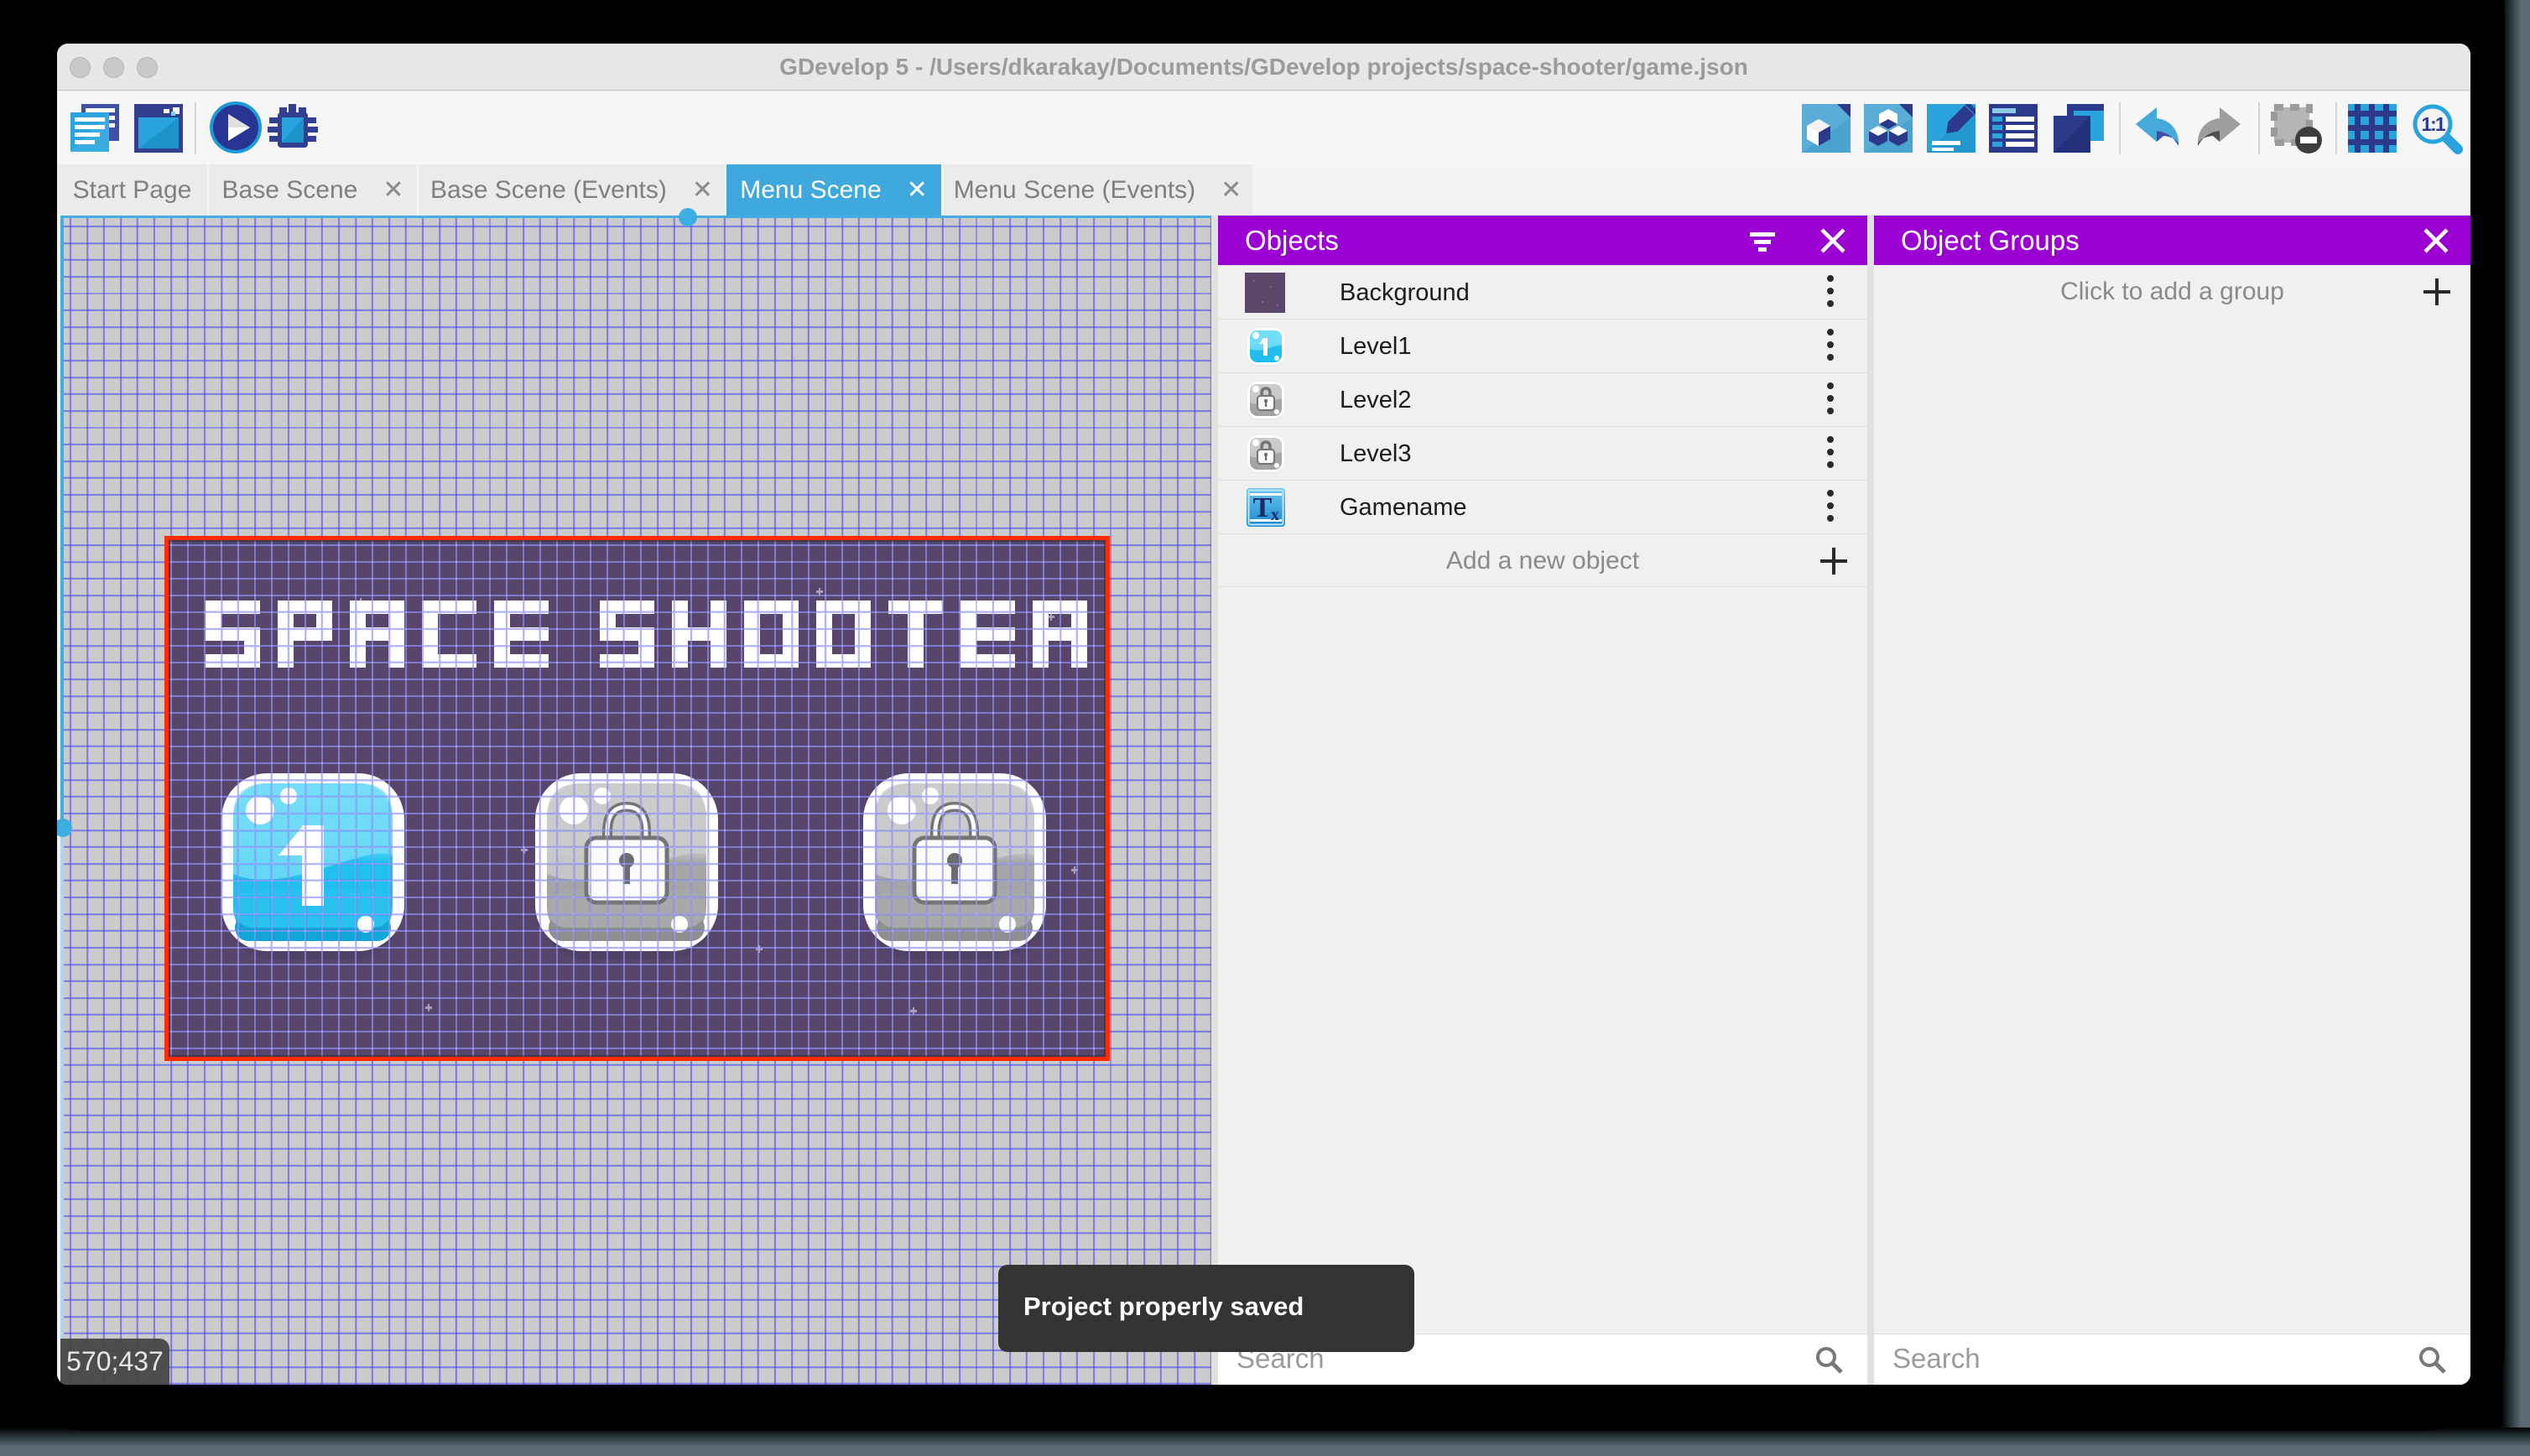 The image size is (2530, 1456). What do you see at coordinates (2433, 124) in the screenshot?
I see `svg-text: 1:1` at bounding box center [2433, 124].